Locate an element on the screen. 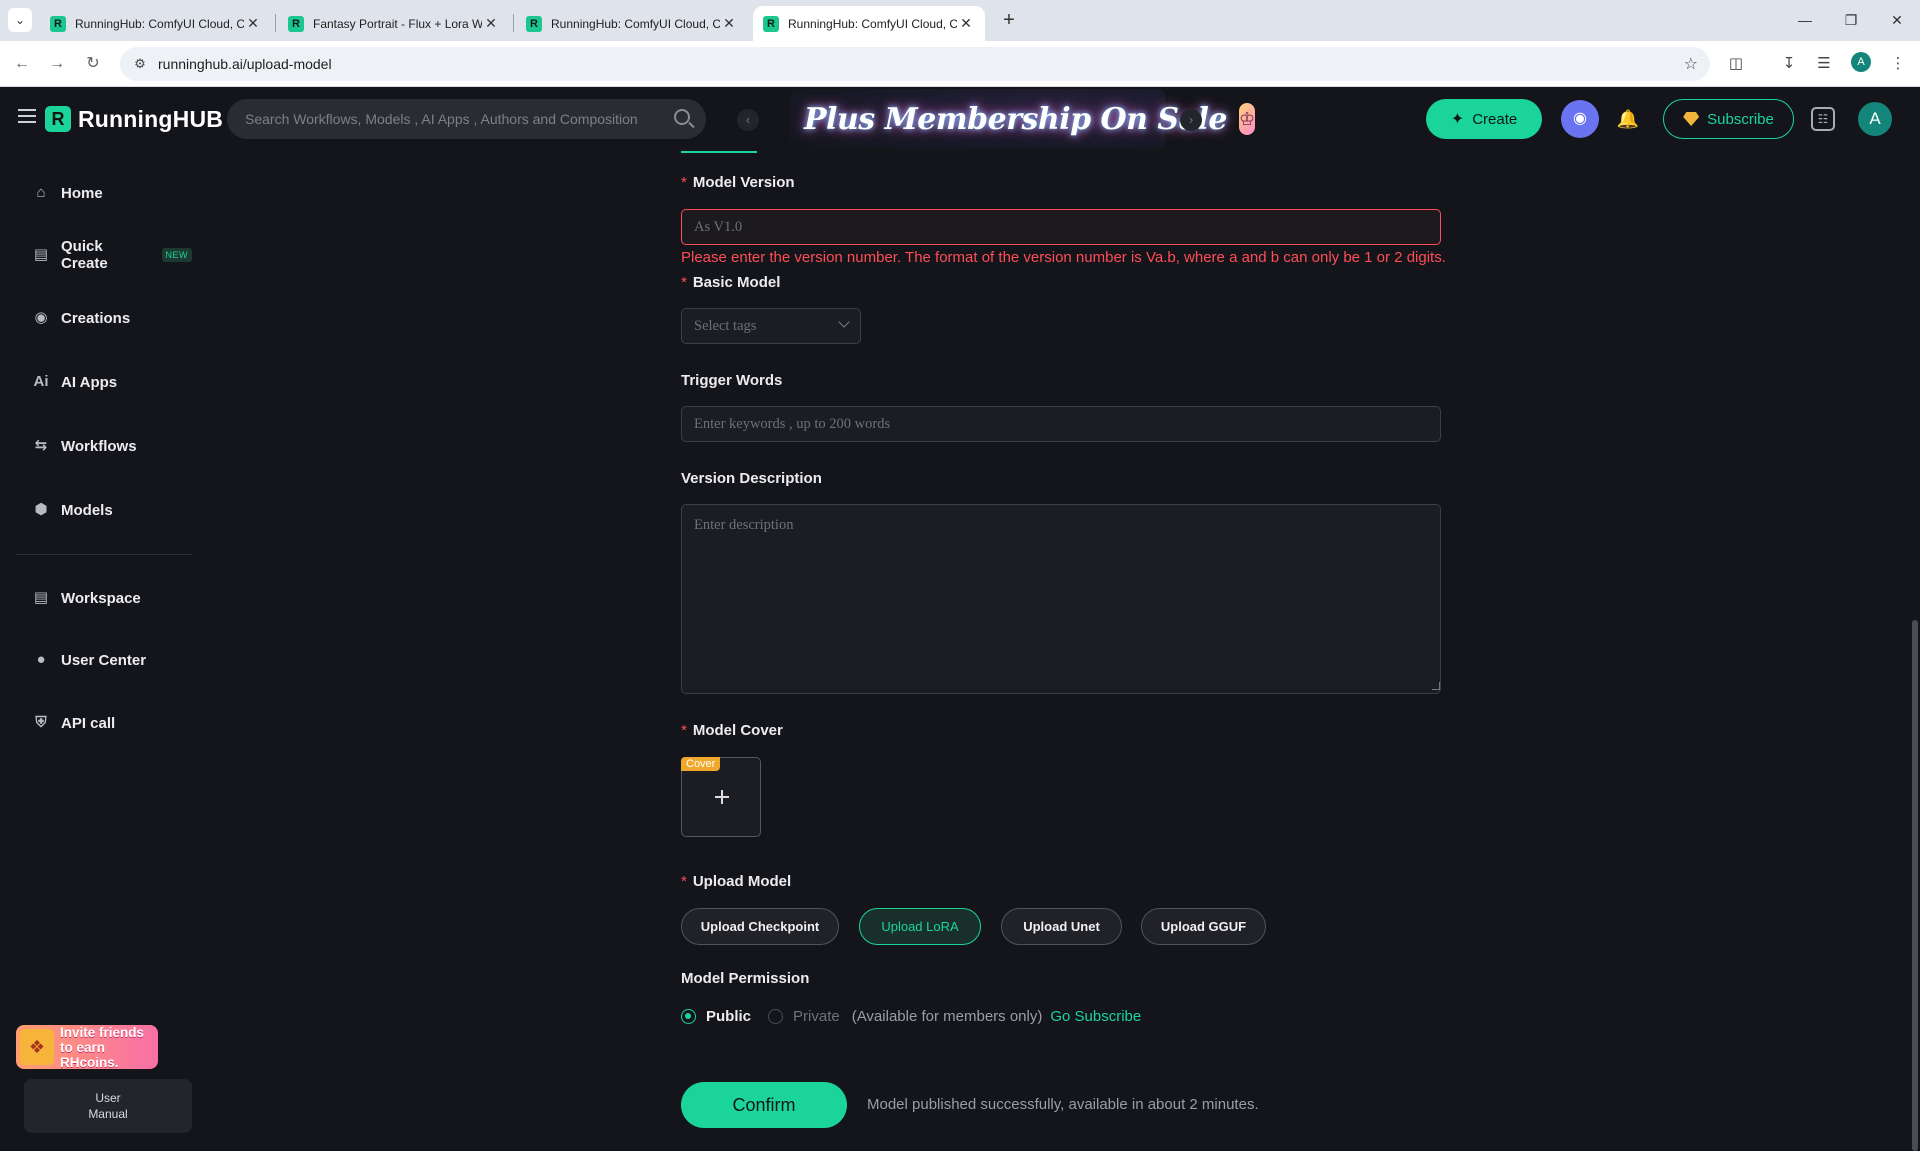 This screenshot has width=1920, height=1151. browser-profile-avatar: A is located at coordinates (1861, 62).